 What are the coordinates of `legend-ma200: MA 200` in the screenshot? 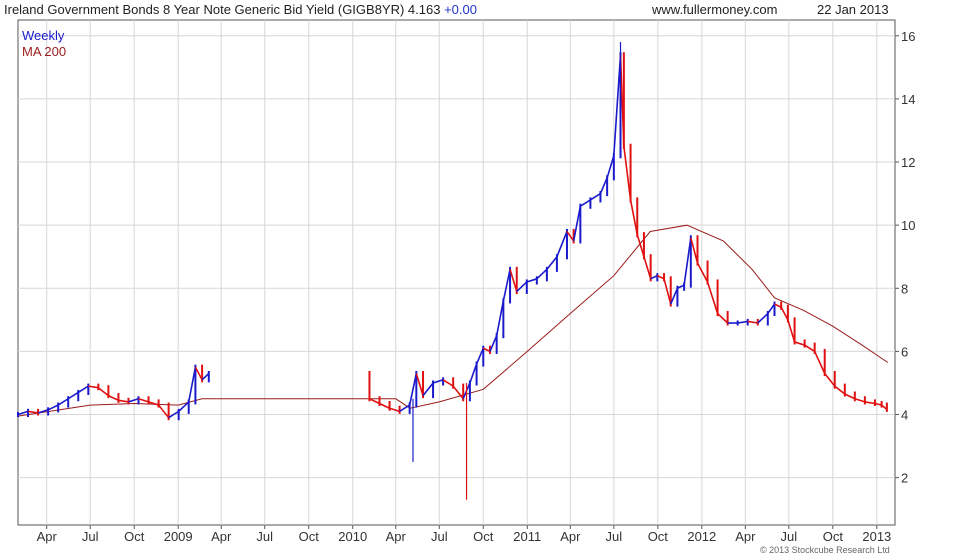 It's located at (44, 51).